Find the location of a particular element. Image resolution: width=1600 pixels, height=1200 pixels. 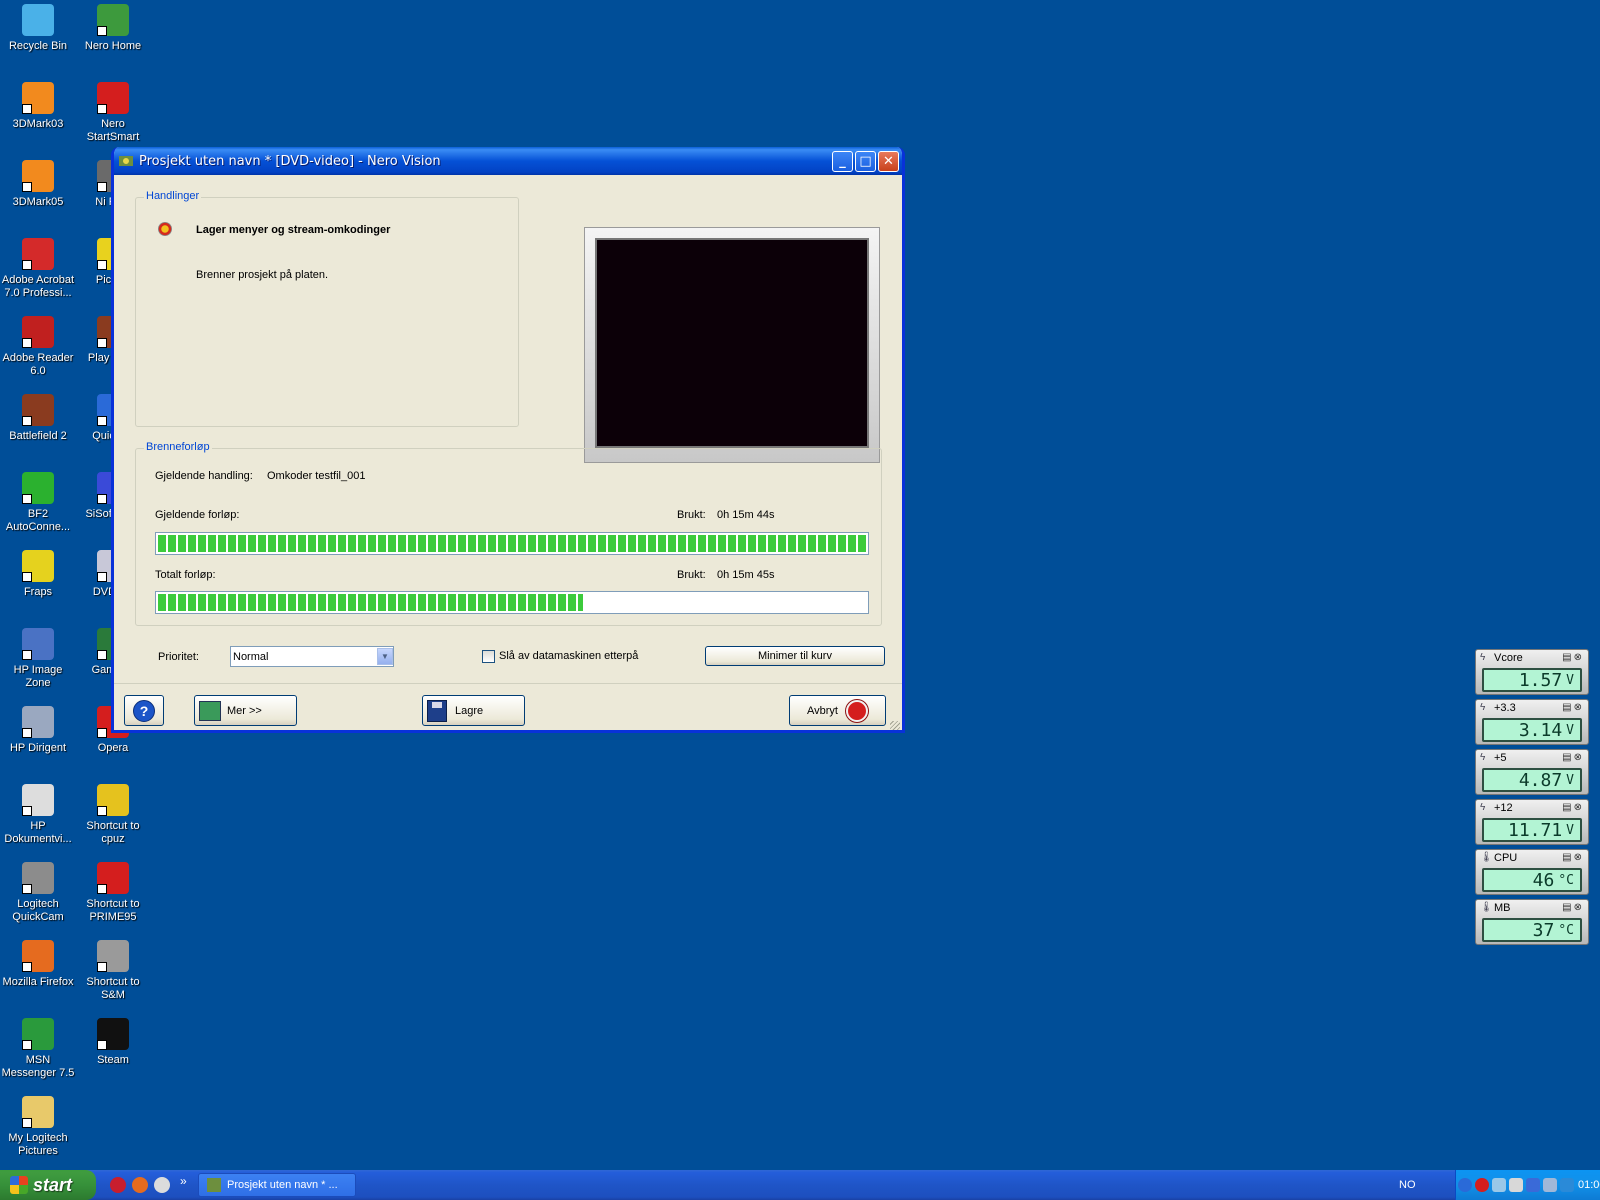

desktop-icon-label: Fraps is located at coordinates (38, 592).